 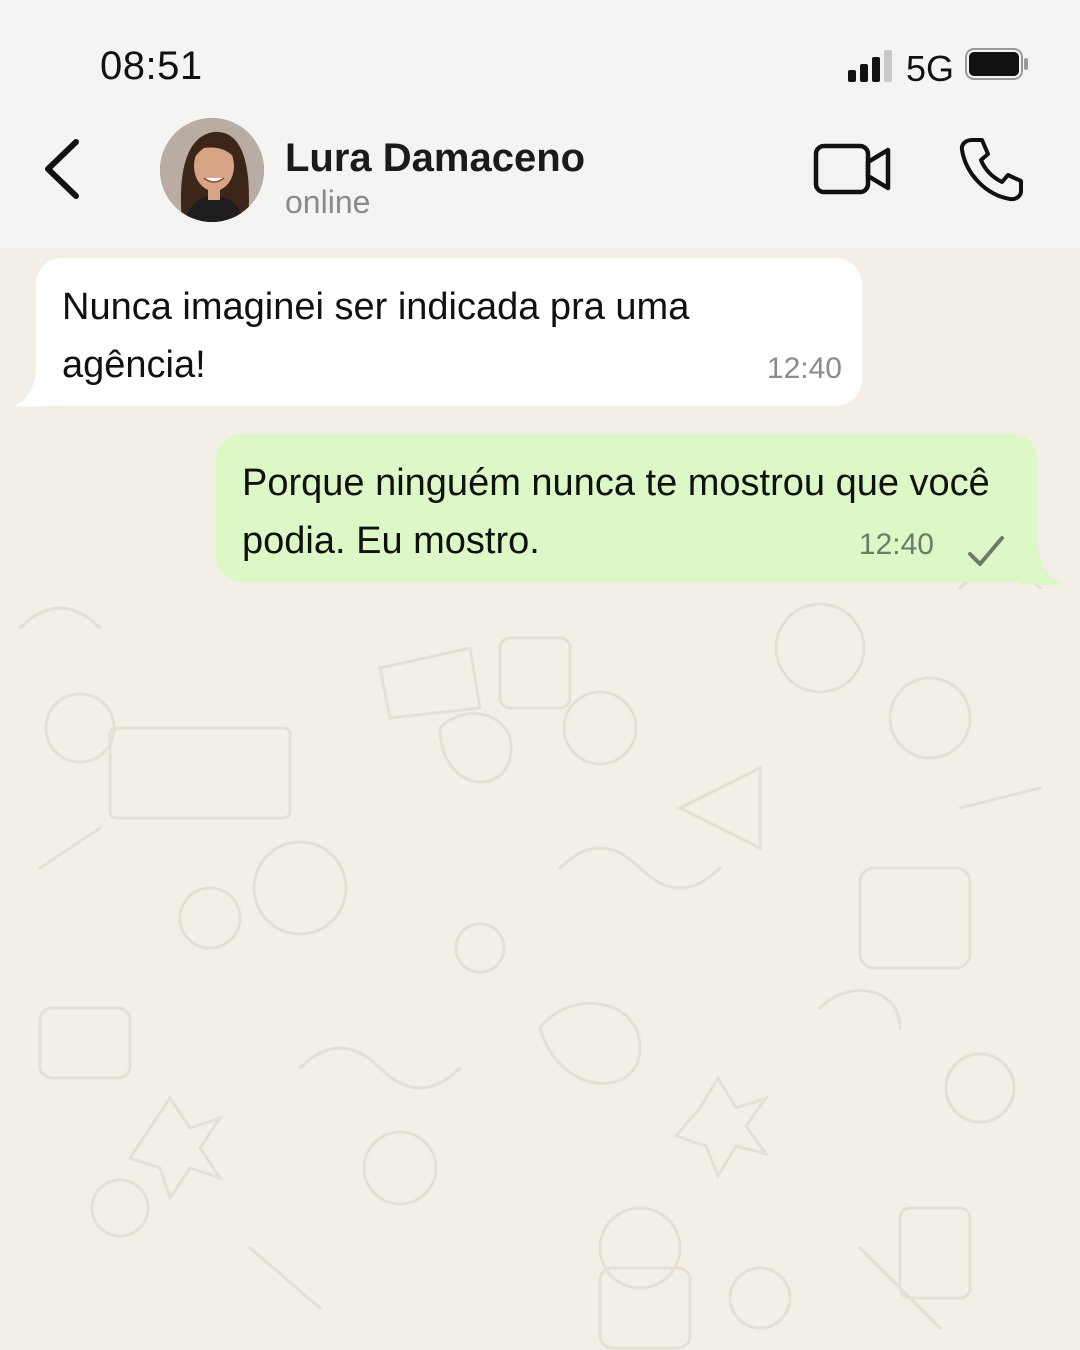 I want to click on chevron-left-icon, so click(x=63, y=169).